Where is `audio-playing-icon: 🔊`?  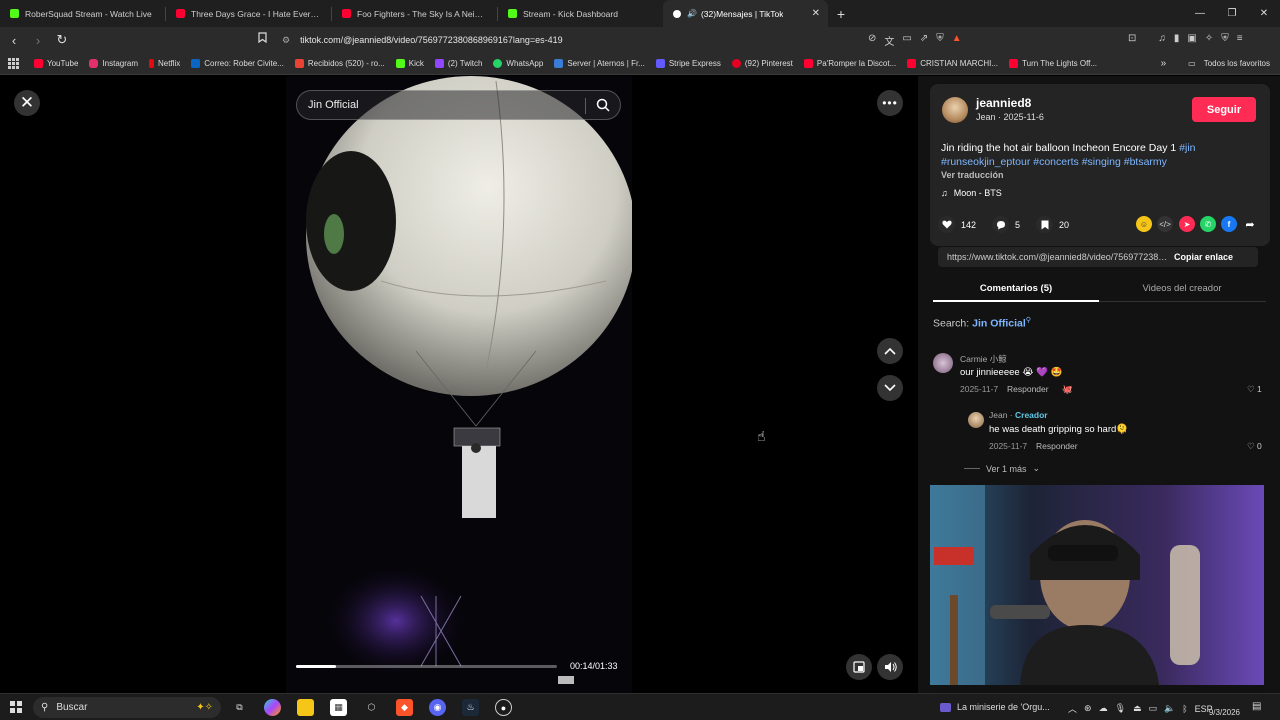 audio-playing-icon: 🔊 is located at coordinates (692, 13).